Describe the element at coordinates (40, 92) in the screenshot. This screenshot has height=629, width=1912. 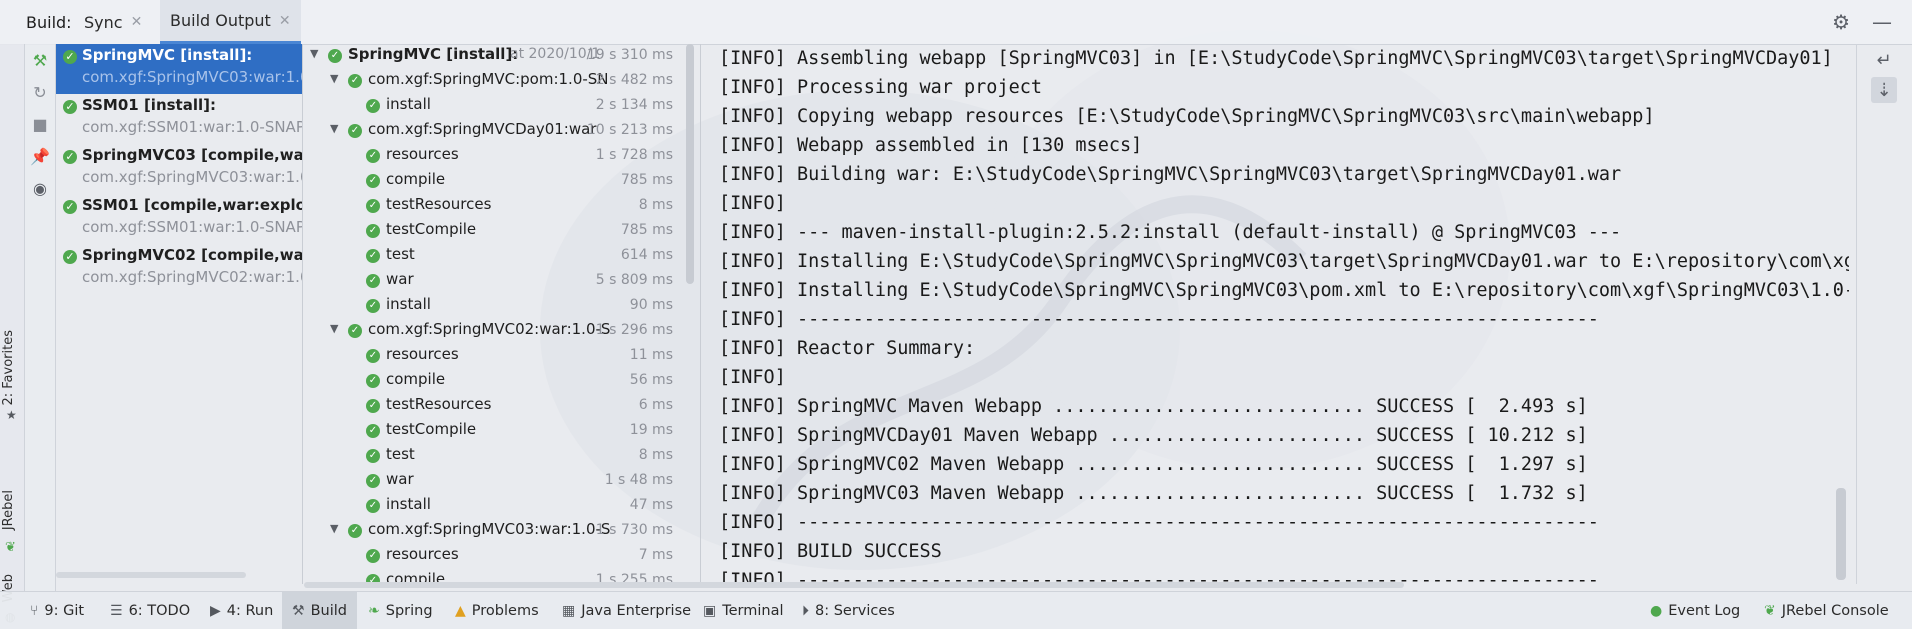
I see `rerun-icon: ↻` at that location.